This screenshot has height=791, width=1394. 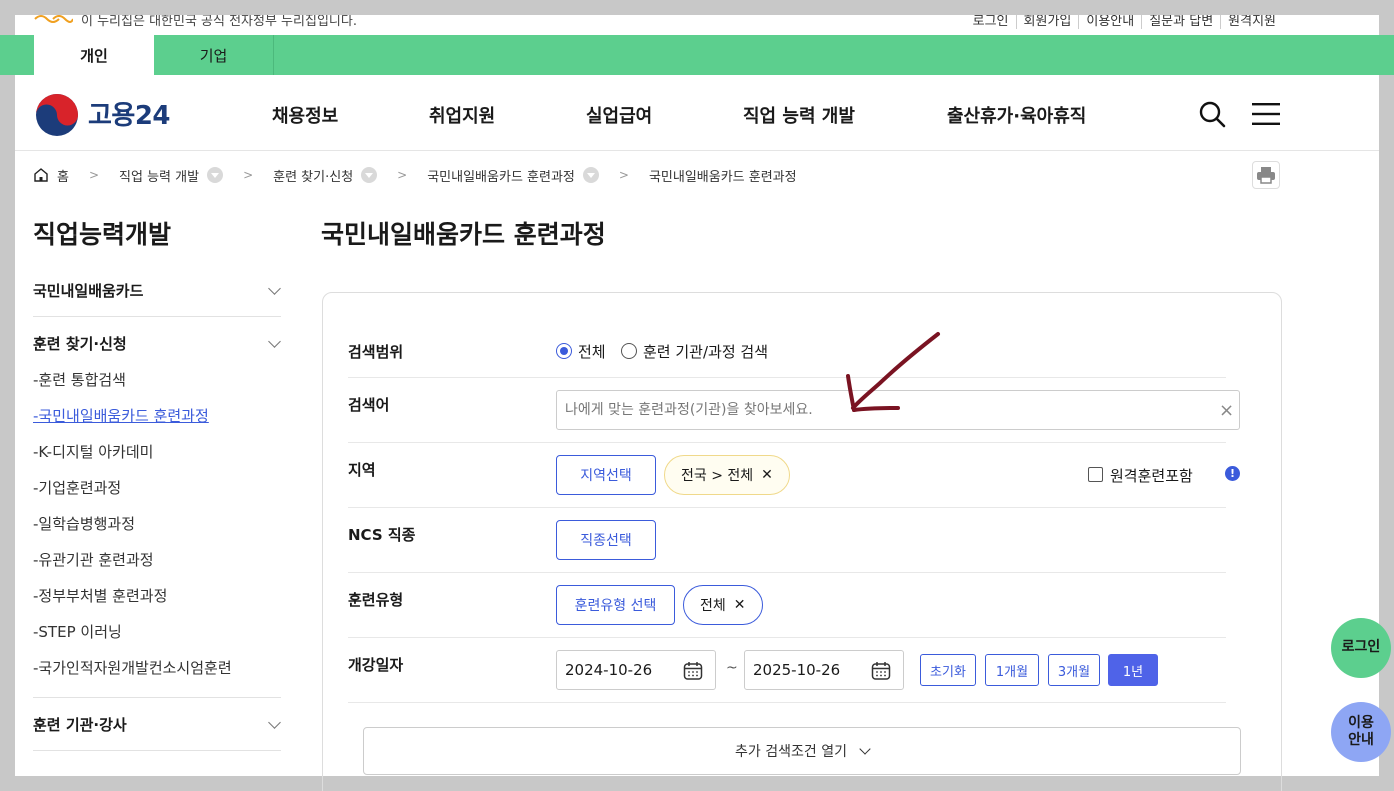 What do you see at coordinates (41, 175) in the screenshot?
I see `home-icon` at bounding box center [41, 175].